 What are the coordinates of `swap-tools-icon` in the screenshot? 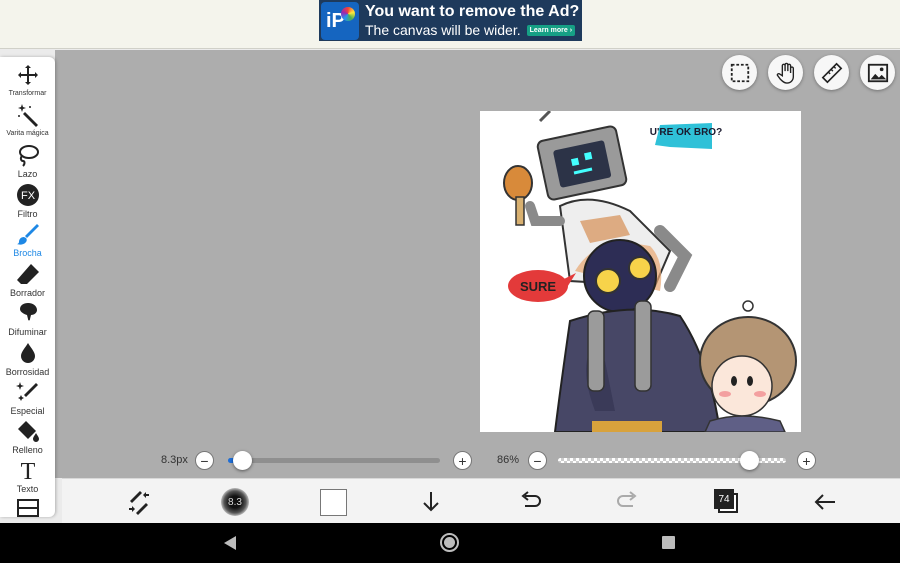 It's located at (139, 503).